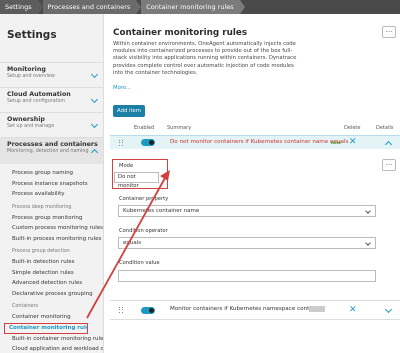  What do you see at coordinates (139, 263) in the screenshot?
I see `condition-value-label: Condition value` at bounding box center [139, 263].